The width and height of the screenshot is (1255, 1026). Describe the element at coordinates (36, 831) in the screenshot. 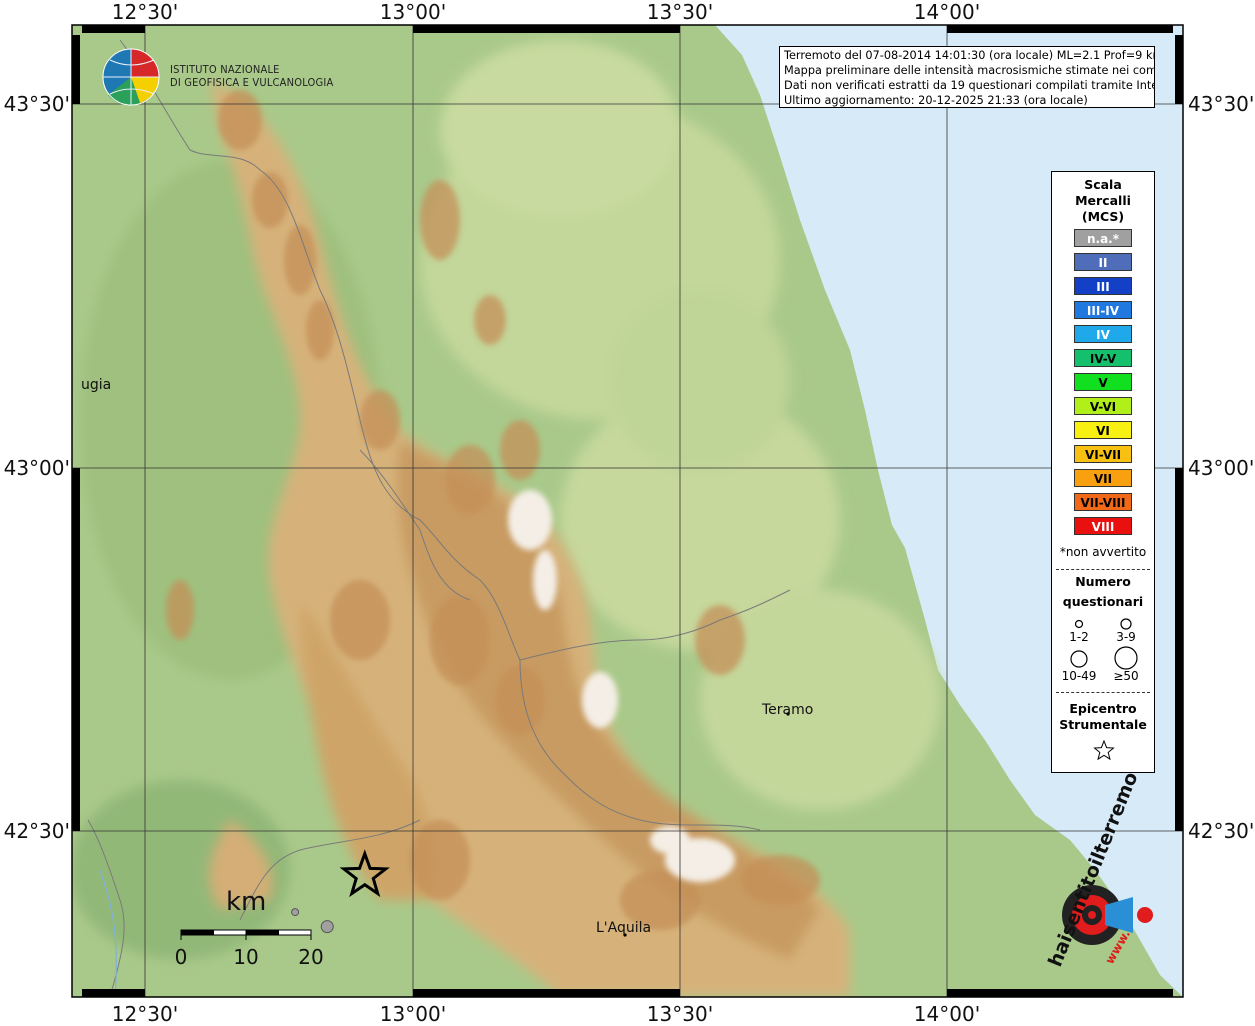

I see `lat-tick-left-3: 42°30'` at that location.